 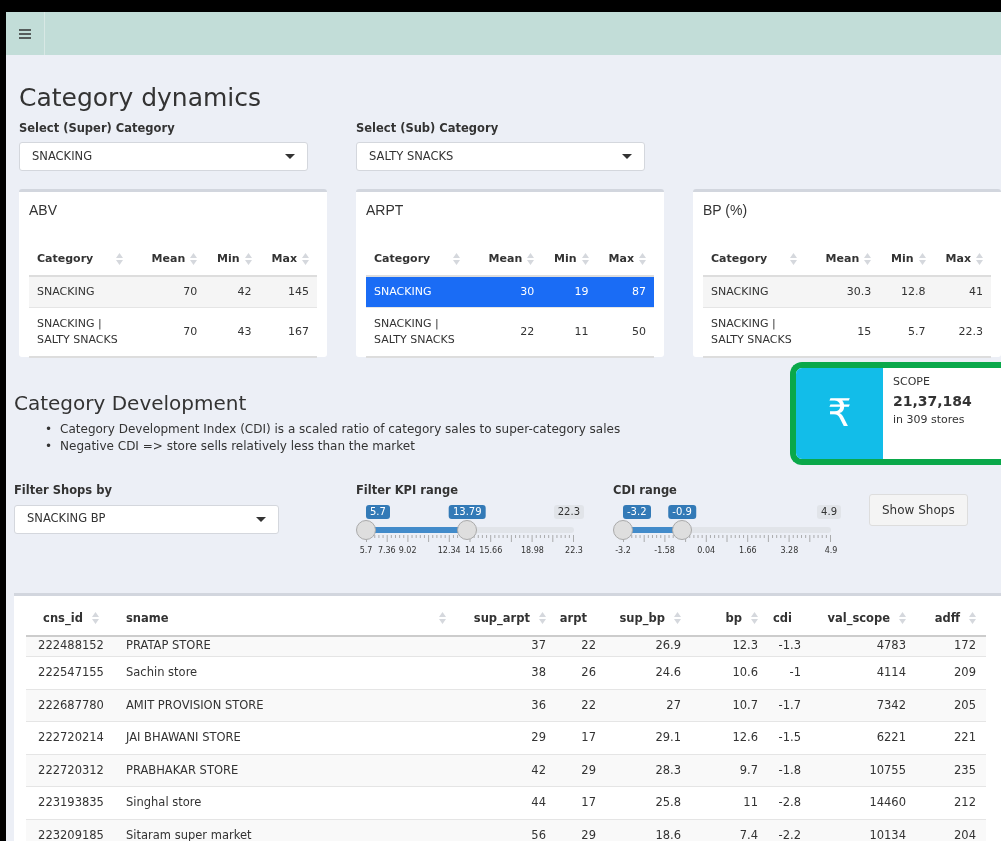 I want to click on range-slider: -3.2 -0.9 4.9 -3.2 -1.58 0.04 1.66 3.28 4.9, so click(x=727, y=529).